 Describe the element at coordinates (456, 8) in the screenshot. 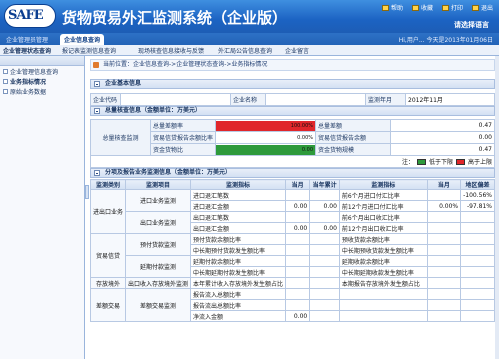

I see `print-label: 打印` at that location.